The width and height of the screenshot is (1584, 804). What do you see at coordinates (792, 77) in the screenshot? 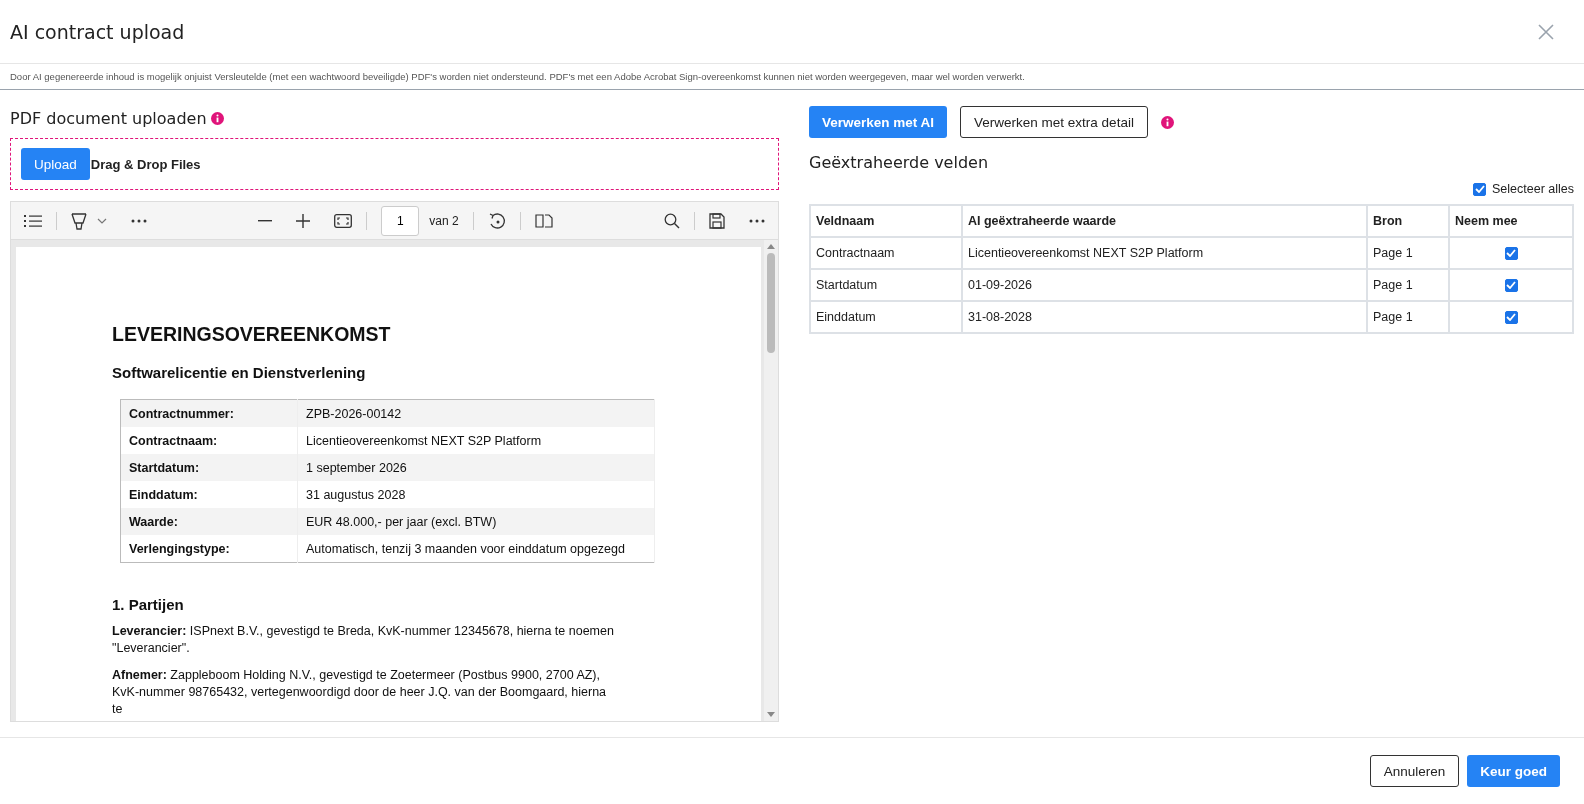
I see `notice-text: Door AI gegenereerde inhoud is mogelijk onjuist Versleutelde (met een wachtwoord beveiligde) PDF's worden niet ondersteund. PDF's met een Adobe Acrobat Sign-overeenkomst kunnen niet worden weergegeven, maar wel worden verwerkt.` at bounding box center [792, 77].